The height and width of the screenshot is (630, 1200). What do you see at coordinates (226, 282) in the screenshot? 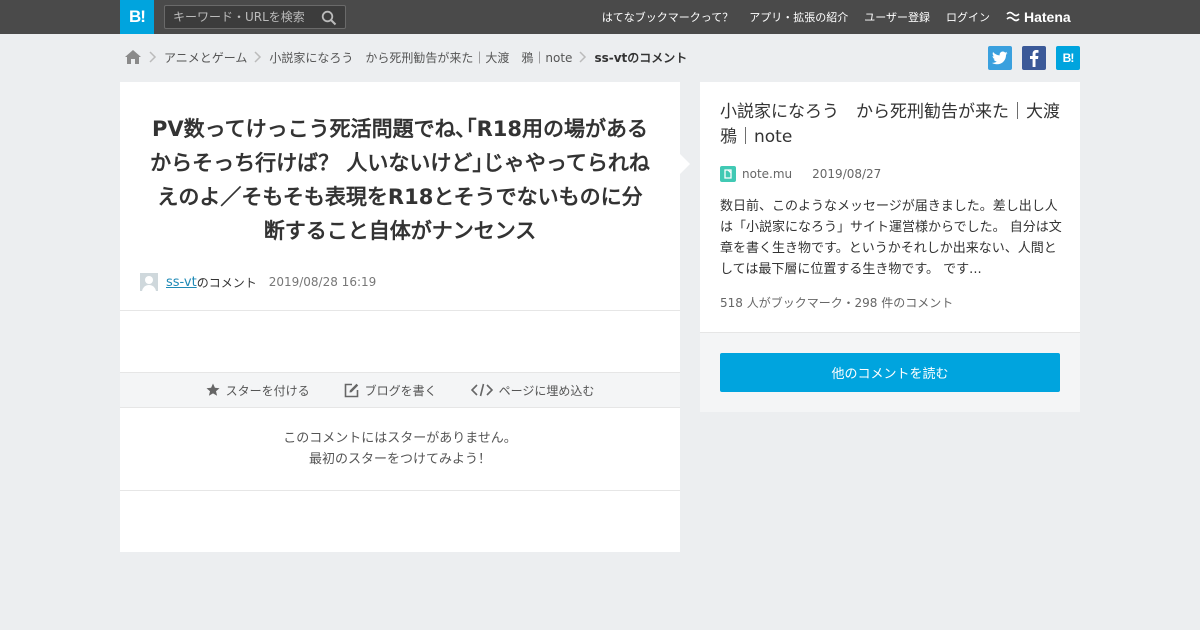
I see `comment-suffix: のコメント` at bounding box center [226, 282].